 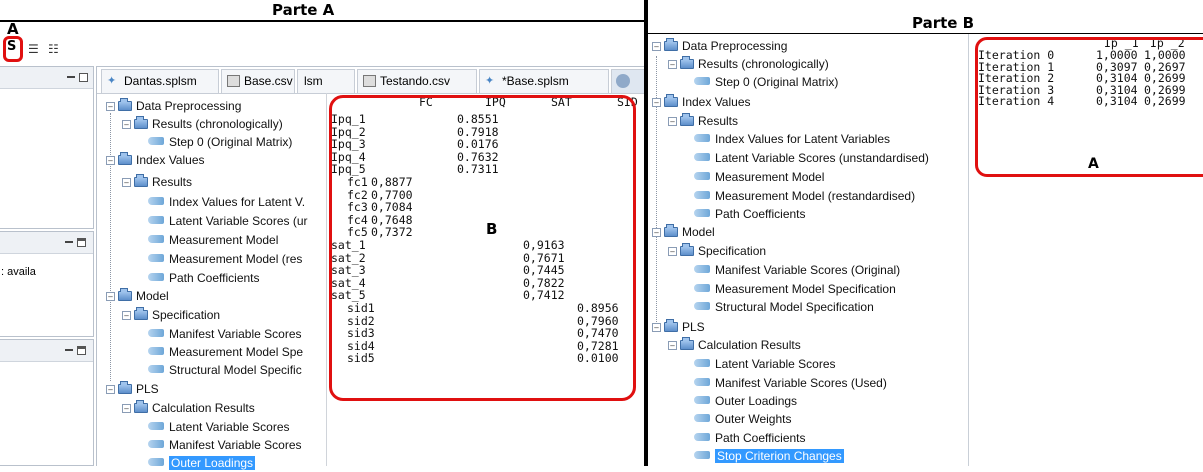 What do you see at coordinates (56, 50) in the screenshot?
I see `toolbar-tool-icon-2: ☷` at bounding box center [56, 50].